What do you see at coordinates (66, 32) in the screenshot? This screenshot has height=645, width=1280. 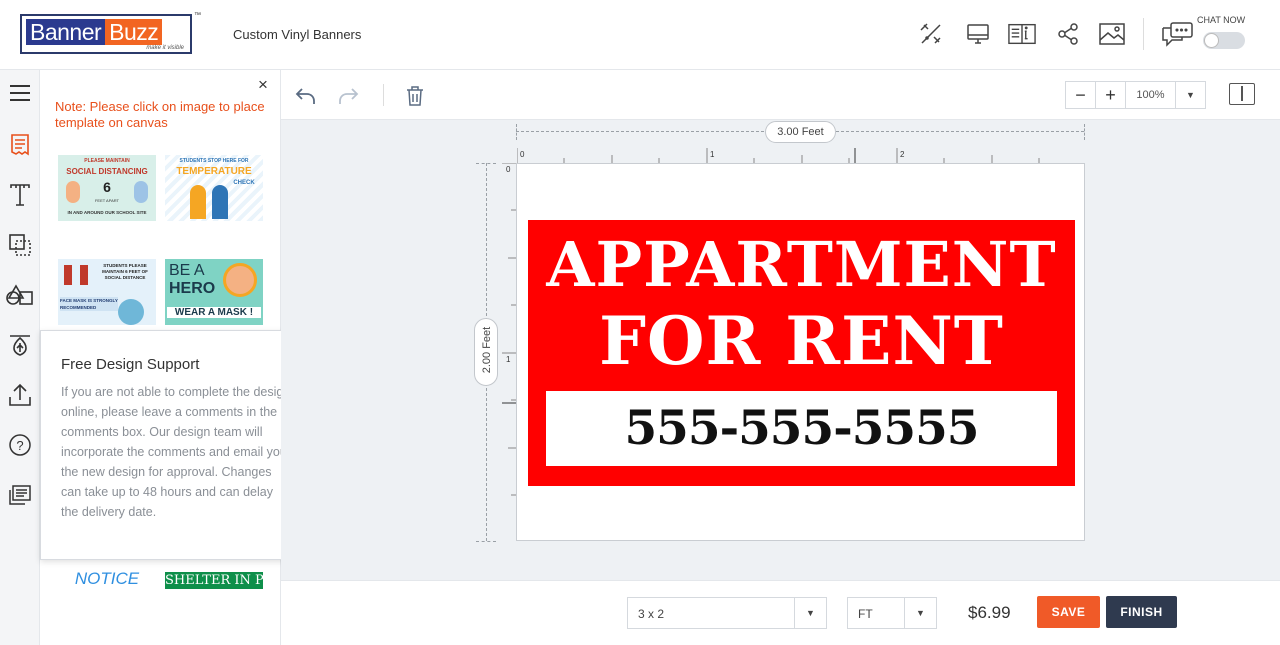 I see `logo-banner-text: Banner` at bounding box center [66, 32].